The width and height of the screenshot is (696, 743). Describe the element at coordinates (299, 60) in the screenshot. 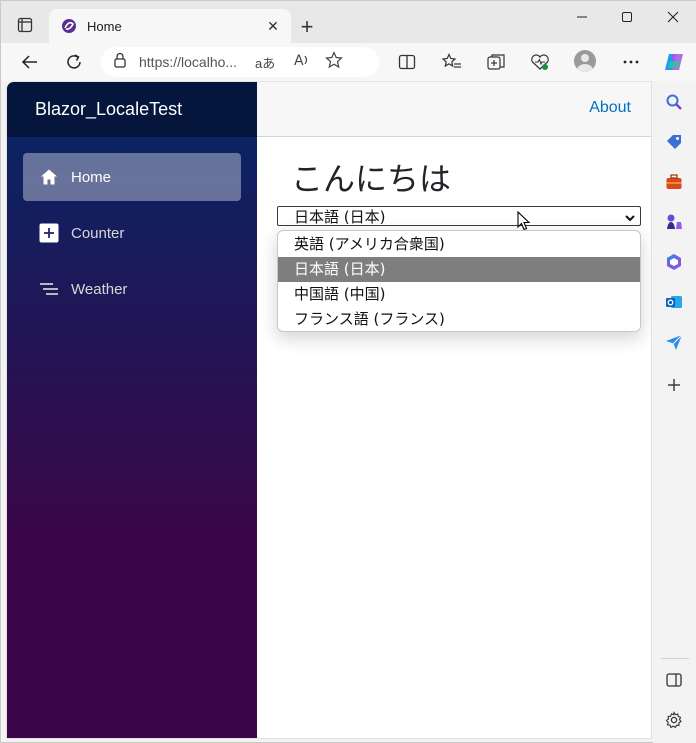

I see `svg-text: A` at that location.